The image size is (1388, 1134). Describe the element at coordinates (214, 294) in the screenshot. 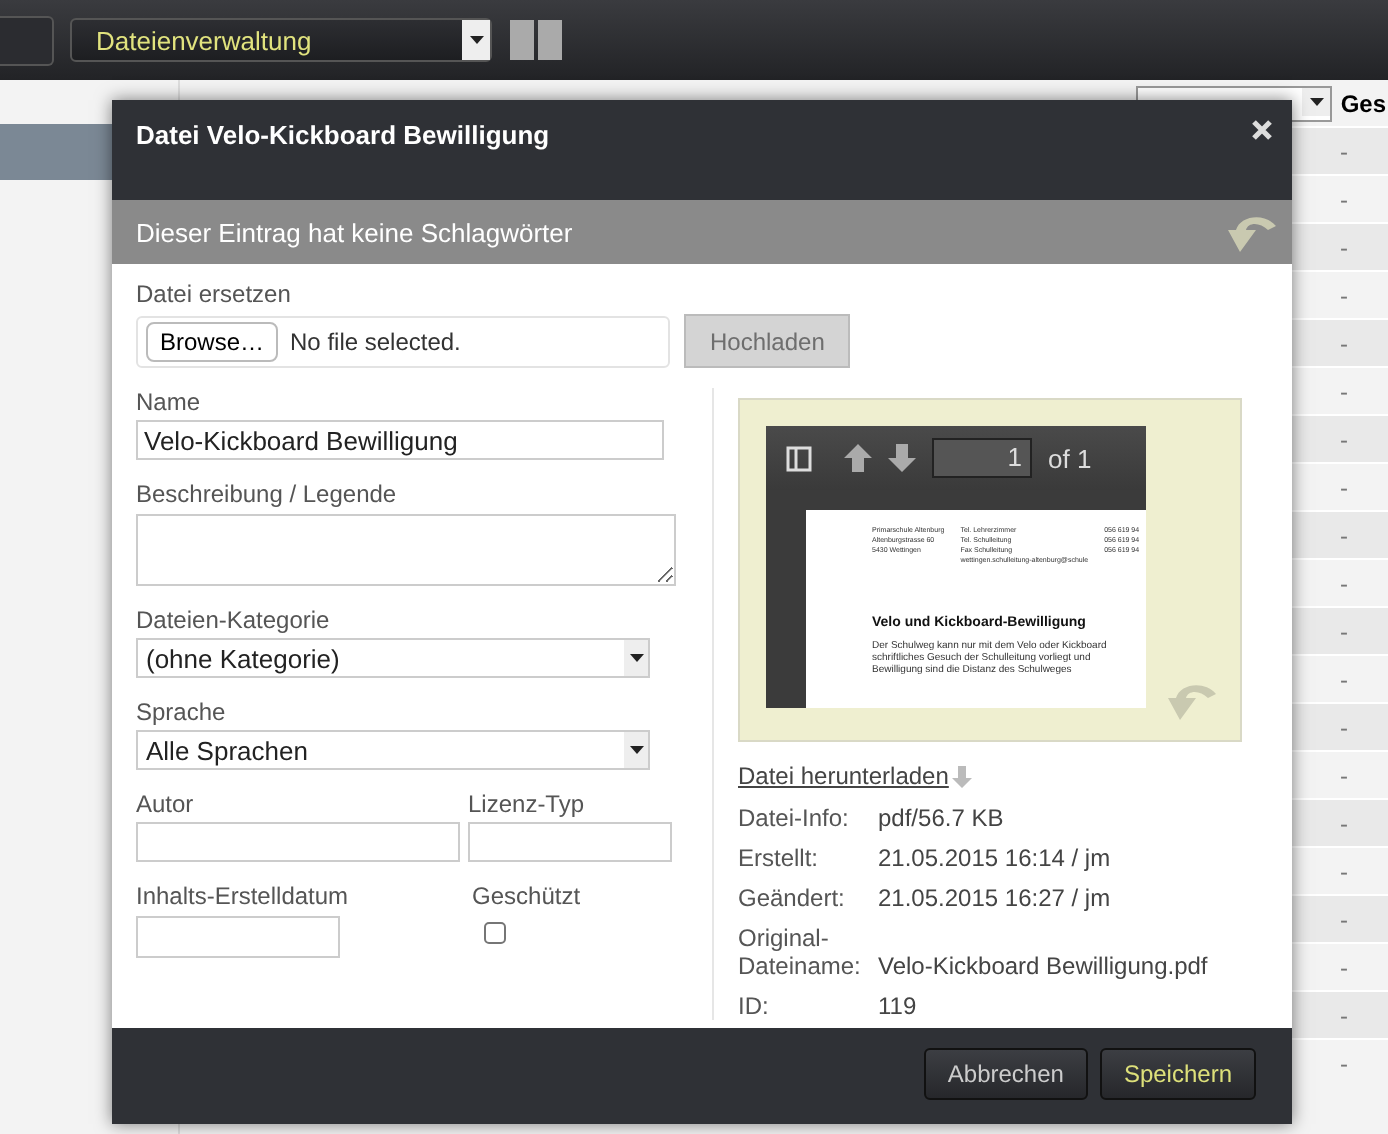

I see `field-label: Datei ersetzen` at that location.